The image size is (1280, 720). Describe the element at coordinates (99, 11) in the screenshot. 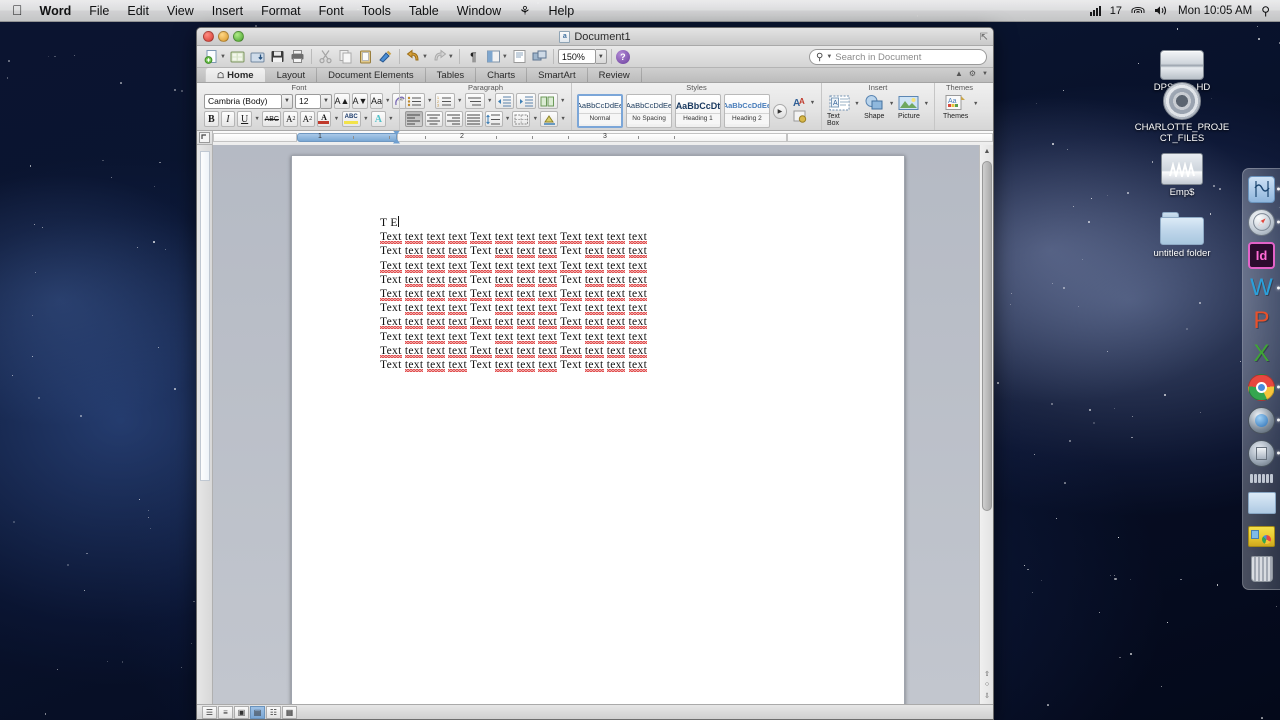

I see `menu-item-file: File` at that location.